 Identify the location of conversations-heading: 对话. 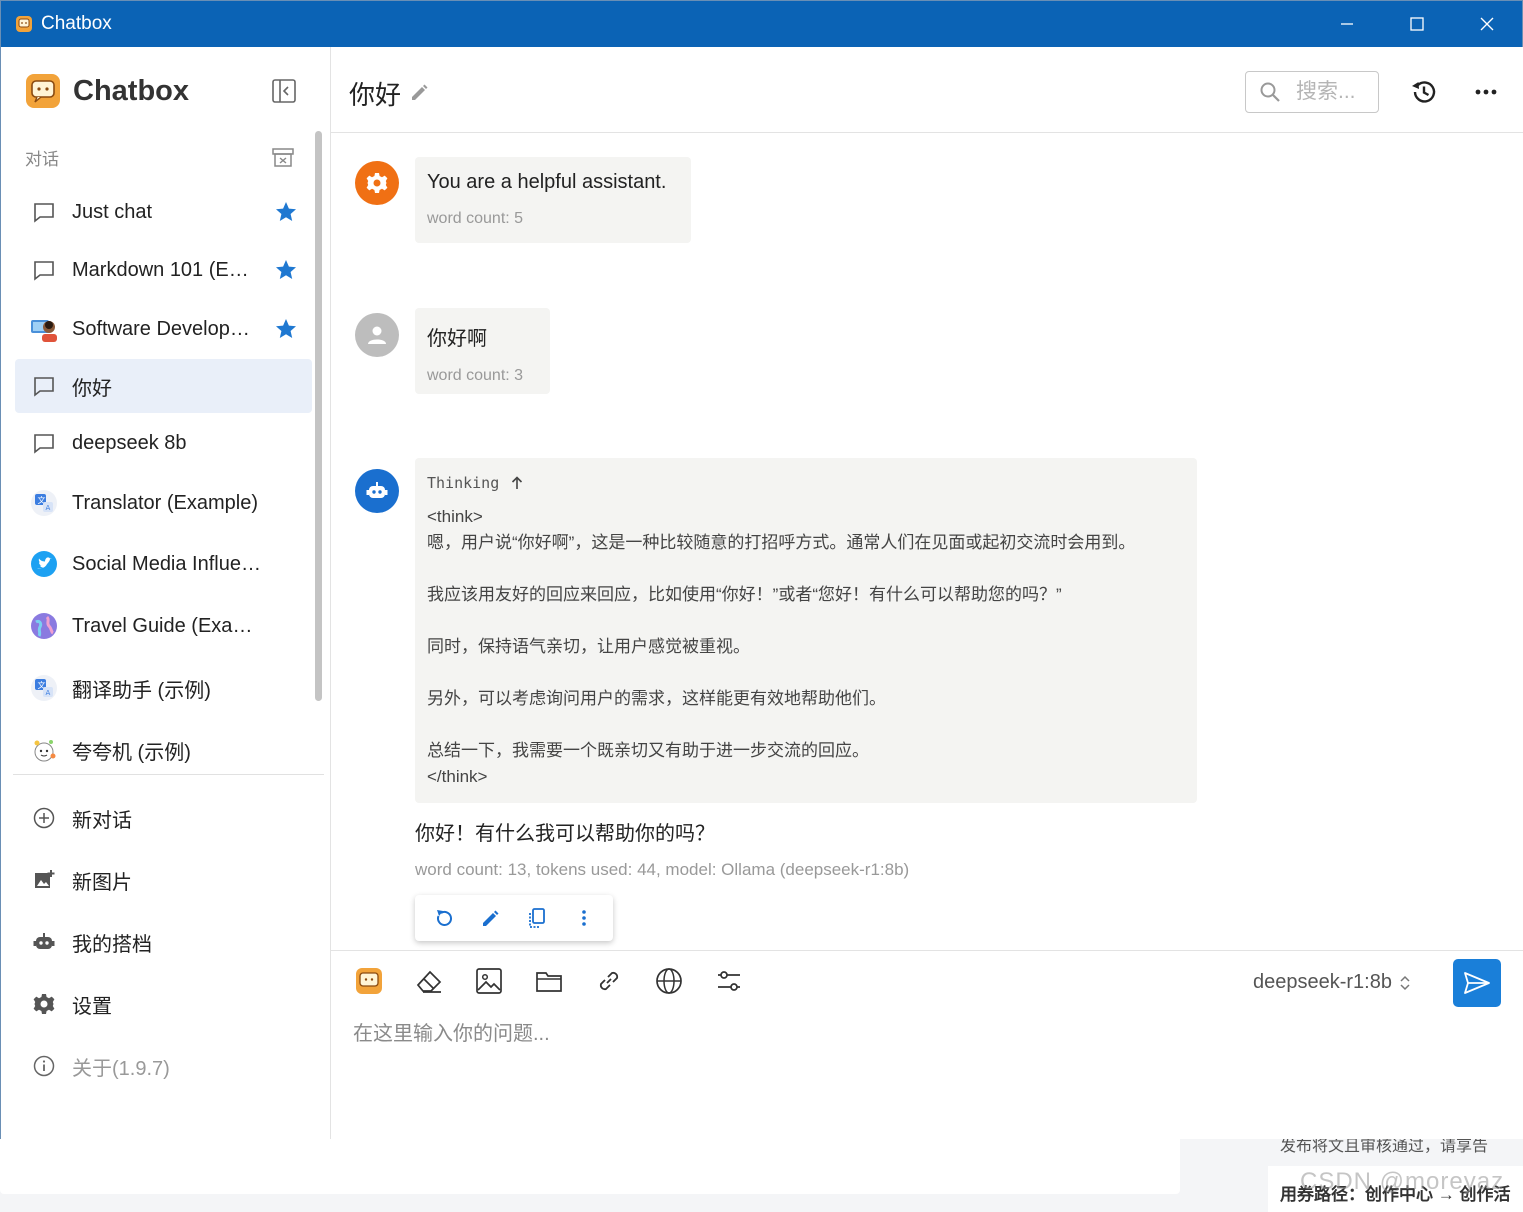
(42, 159).